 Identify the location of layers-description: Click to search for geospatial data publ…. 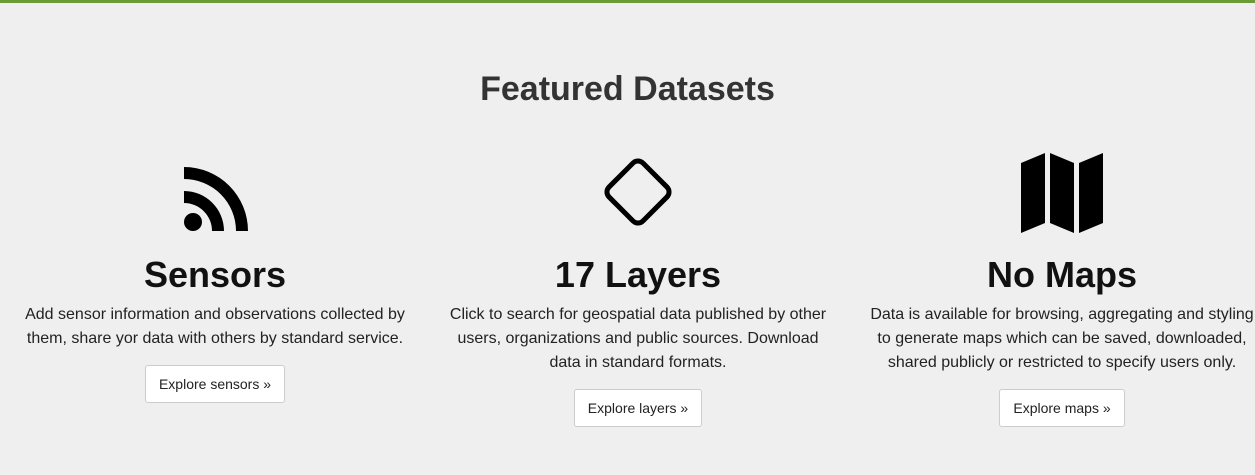
(638, 338).